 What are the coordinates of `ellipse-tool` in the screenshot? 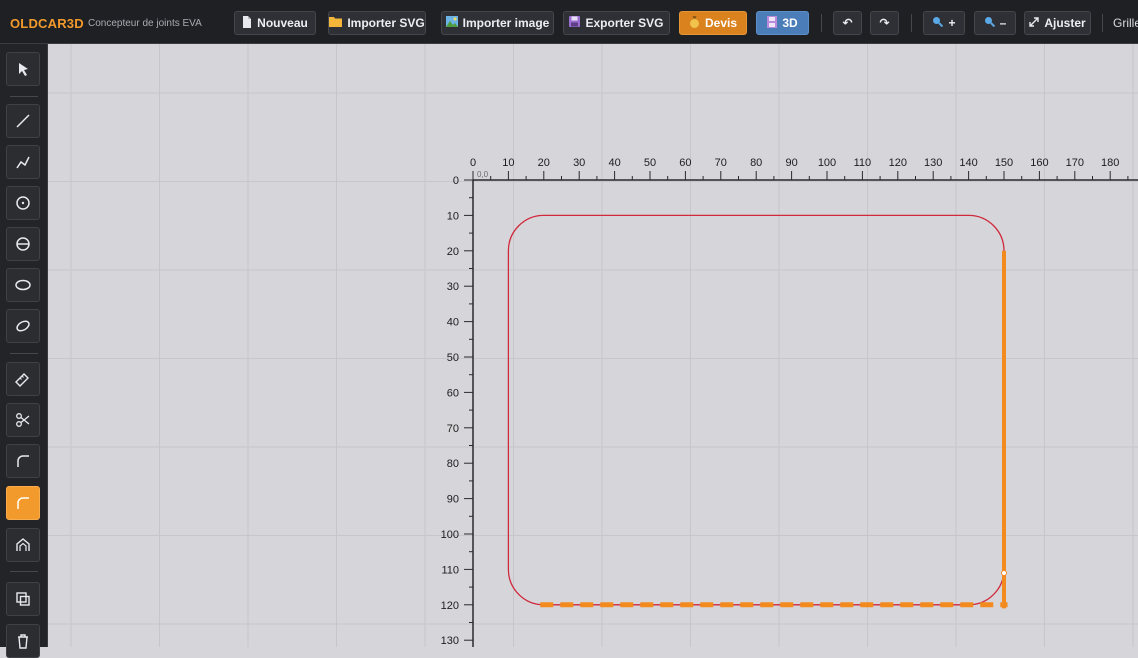 It's located at (23, 285).